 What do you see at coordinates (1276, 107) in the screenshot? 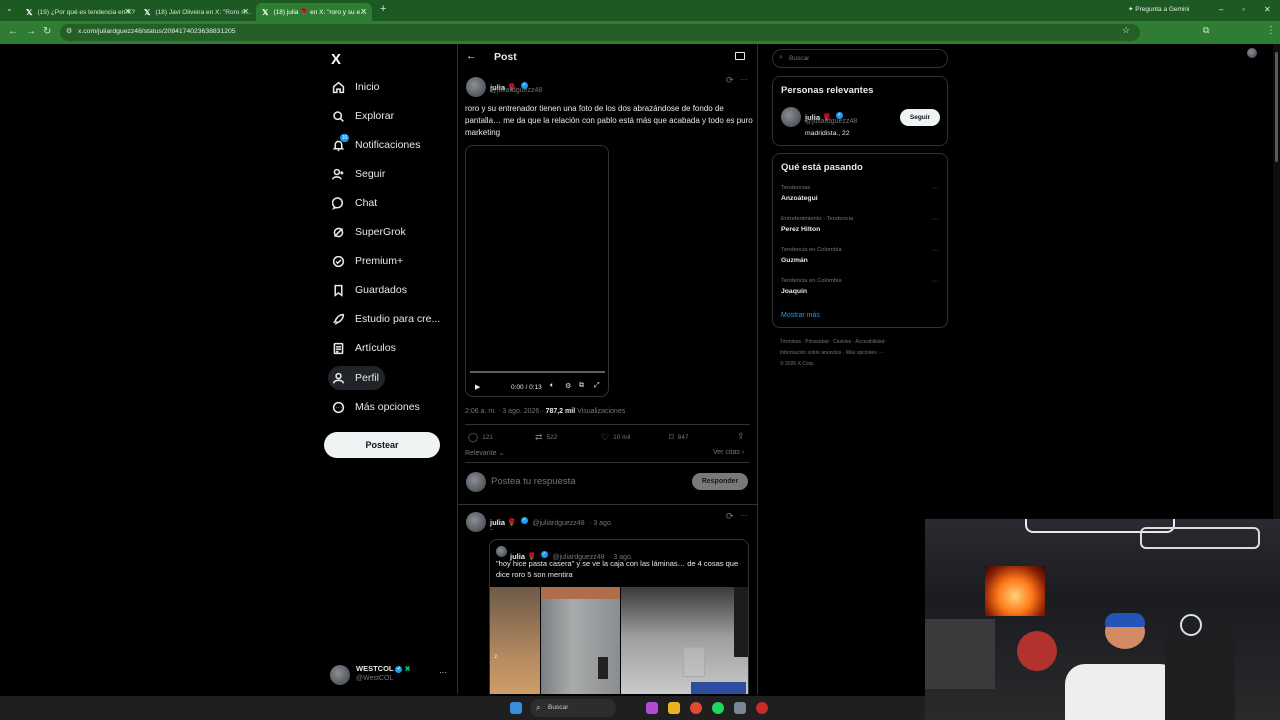
I see `scrollbar-thumb` at bounding box center [1276, 107].